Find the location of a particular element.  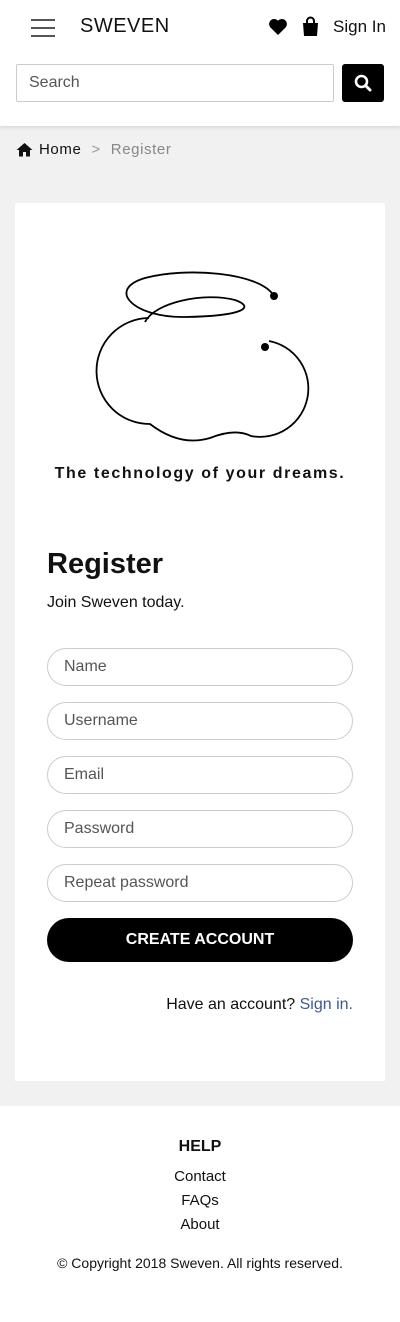

heart-icon is located at coordinates (278, 27).